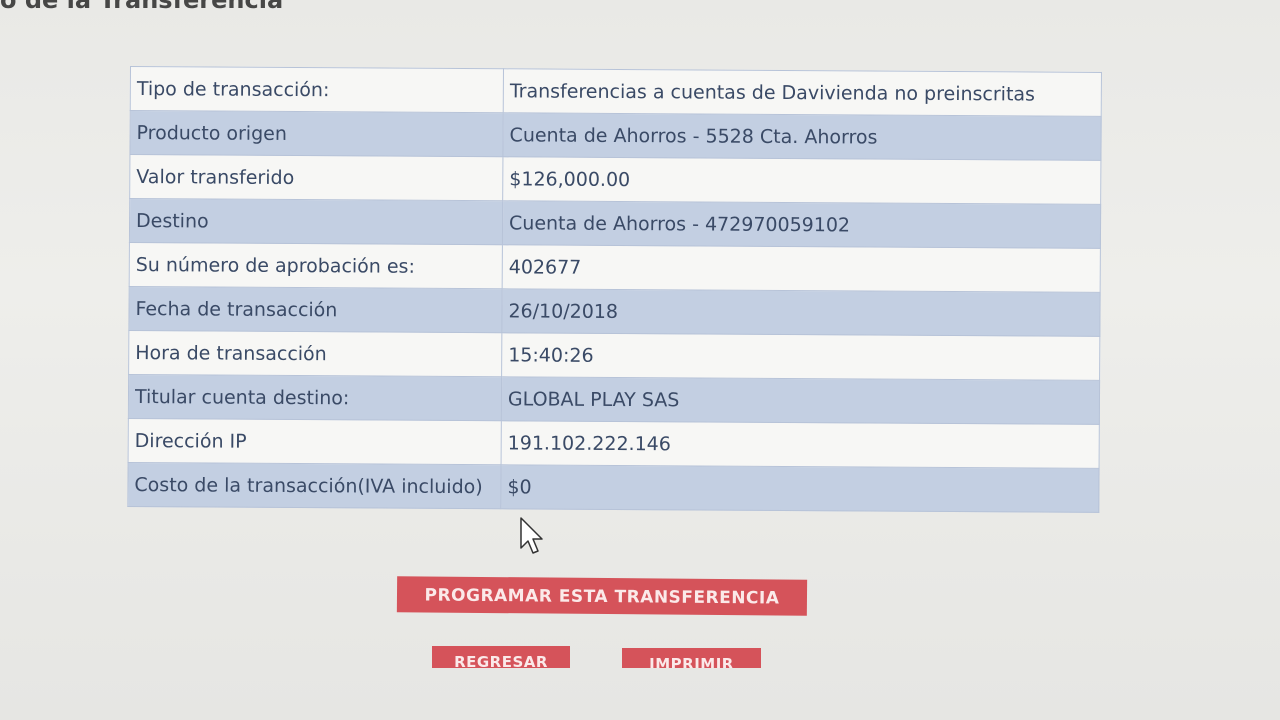 This screenshot has width=1280, height=720. I want to click on table-row: Costo de la transacción(IVA incluido) $0, so click(613, 487).